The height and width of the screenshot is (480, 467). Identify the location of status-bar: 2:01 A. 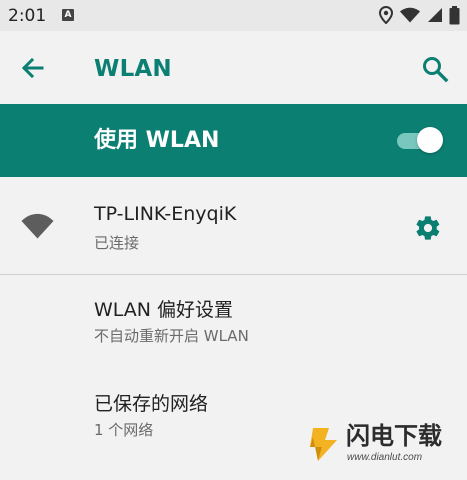
(233, 15).